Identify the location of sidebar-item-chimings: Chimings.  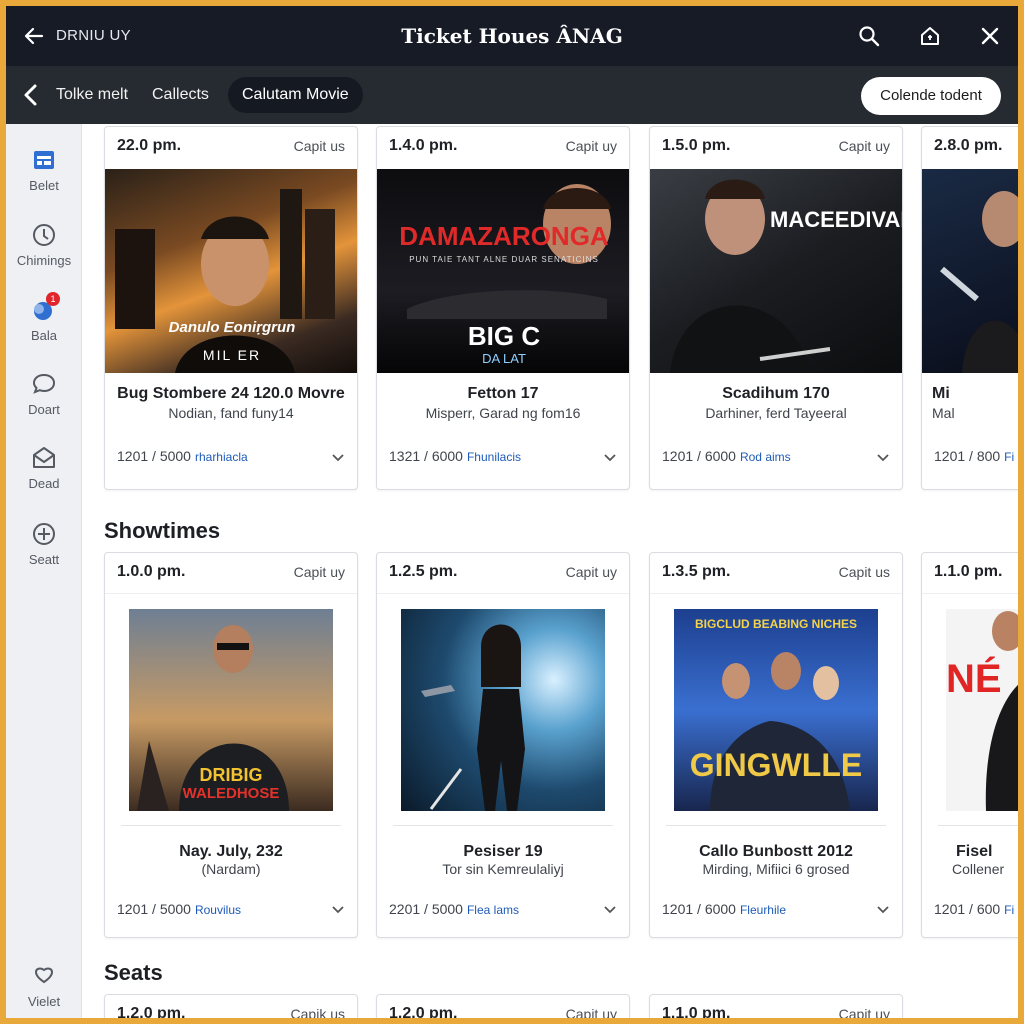
(44, 244).